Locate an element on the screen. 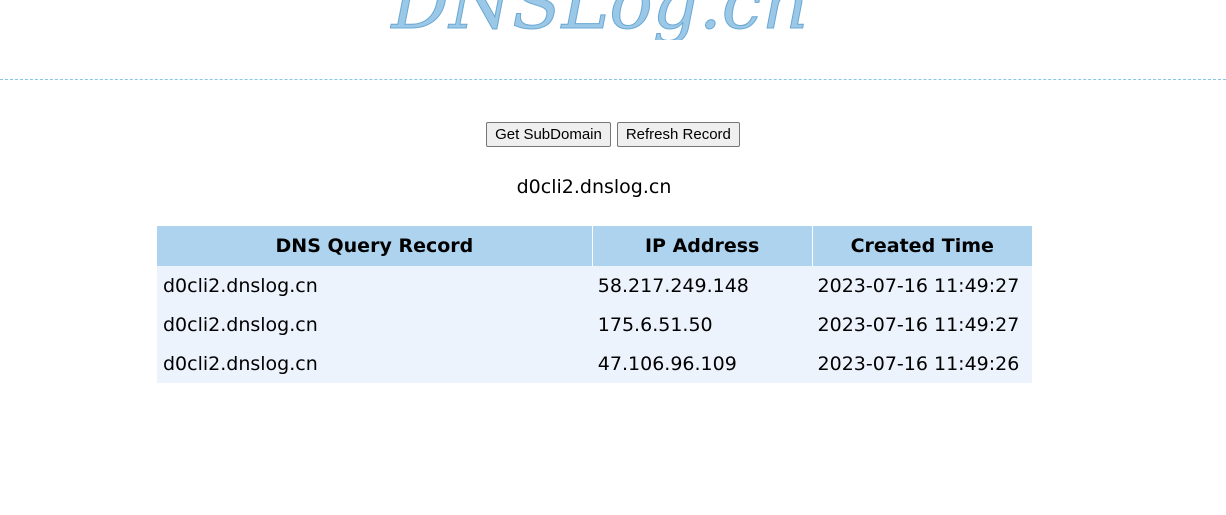 This screenshot has width=1226, height=515. dashed-divider is located at coordinates (613, 79).